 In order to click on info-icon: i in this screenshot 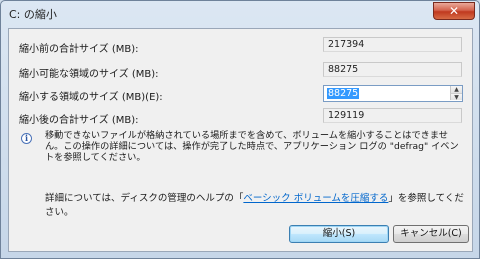, I will do `click(26, 138)`.